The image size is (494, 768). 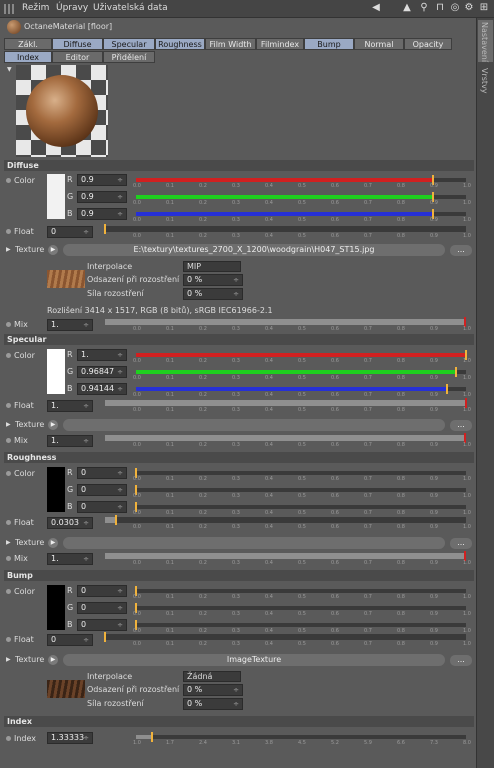 What do you see at coordinates (301, 197) in the screenshot?
I see `diffuse-g-slider` at bounding box center [301, 197].